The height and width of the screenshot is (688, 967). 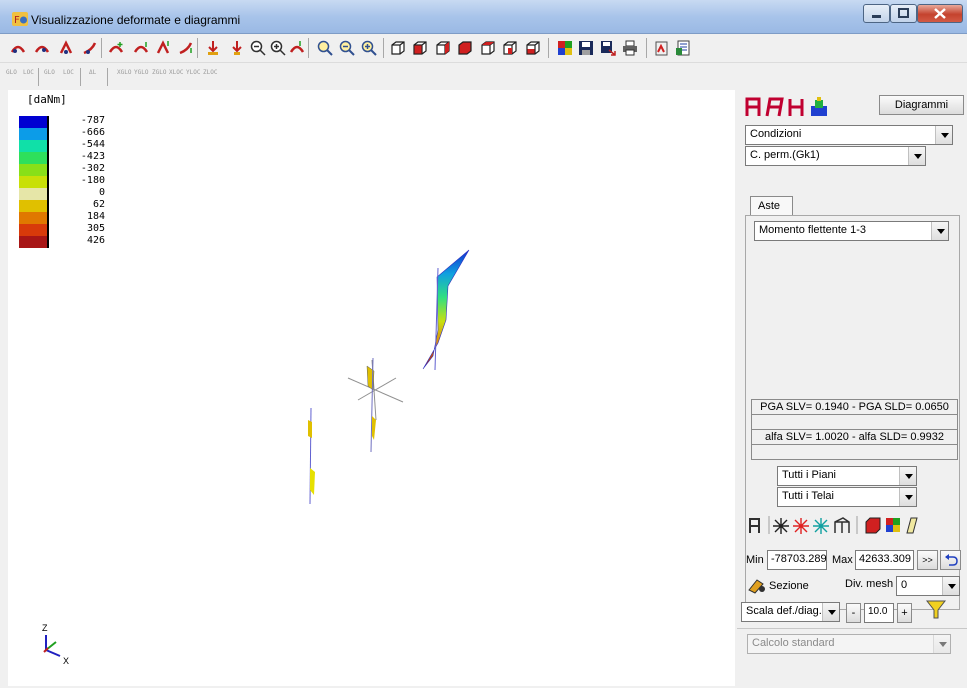 What do you see at coordinates (662, 48) in the screenshot?
I see `copy-image-icon` at bounding box center [662, 48].